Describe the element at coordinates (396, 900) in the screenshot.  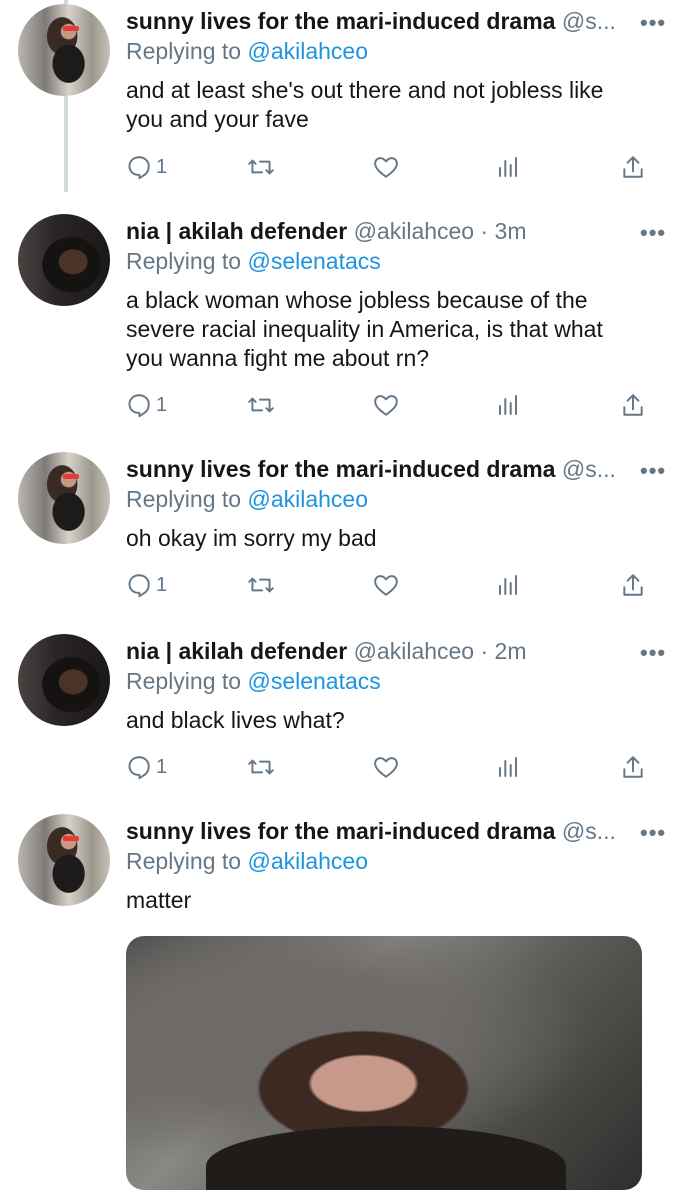
I see `tweet-text: matter` at that location.